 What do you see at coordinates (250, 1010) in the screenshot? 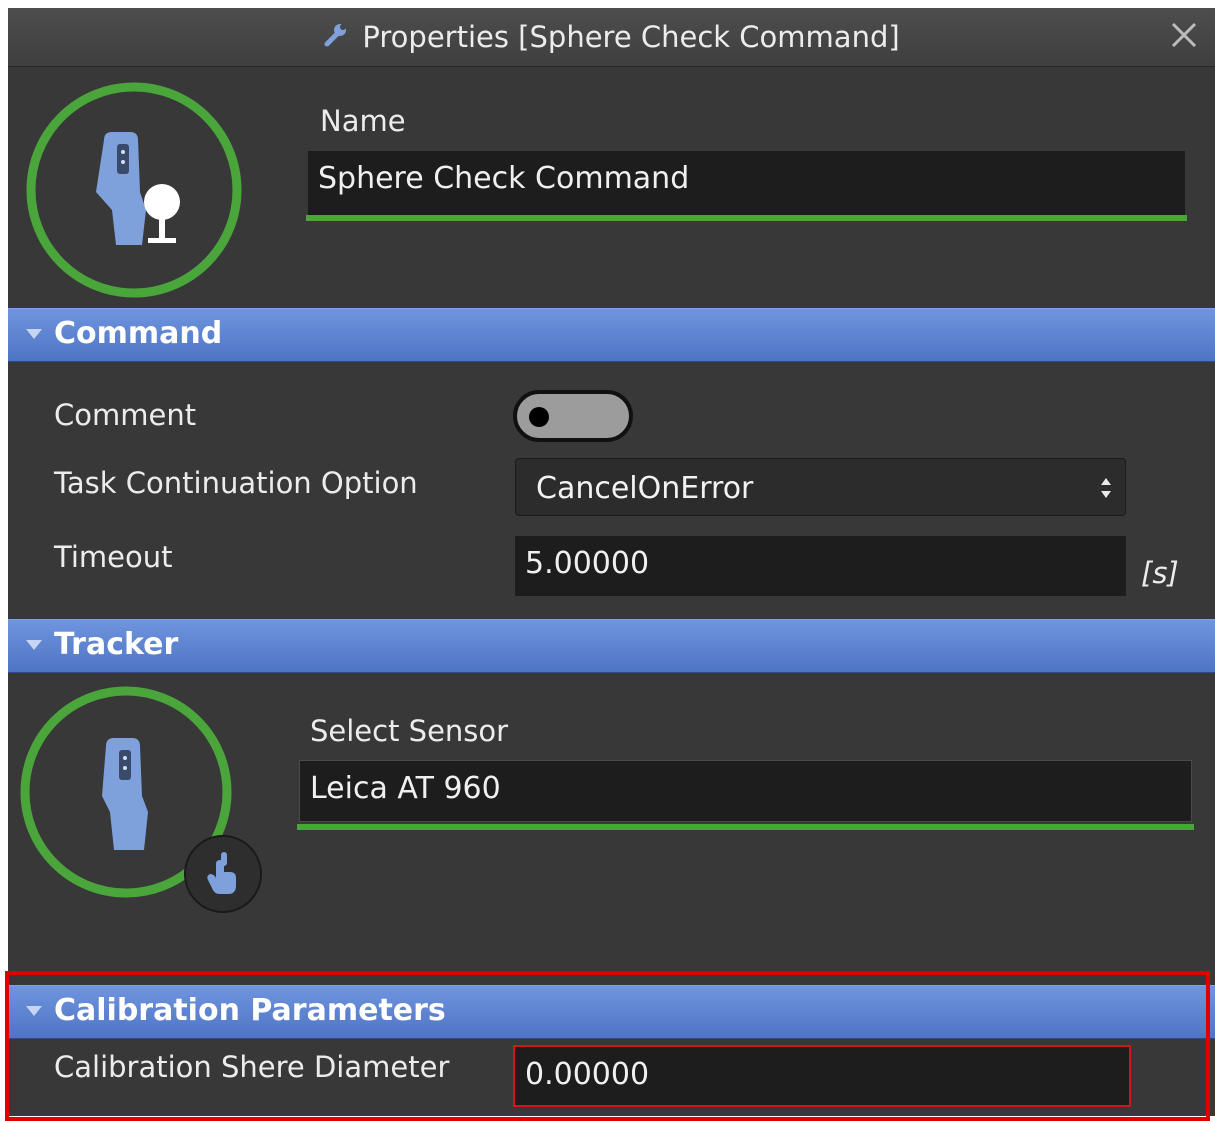
I see `section-calibration-title: Calibration Parameters` at bounding box center [250, 1010].